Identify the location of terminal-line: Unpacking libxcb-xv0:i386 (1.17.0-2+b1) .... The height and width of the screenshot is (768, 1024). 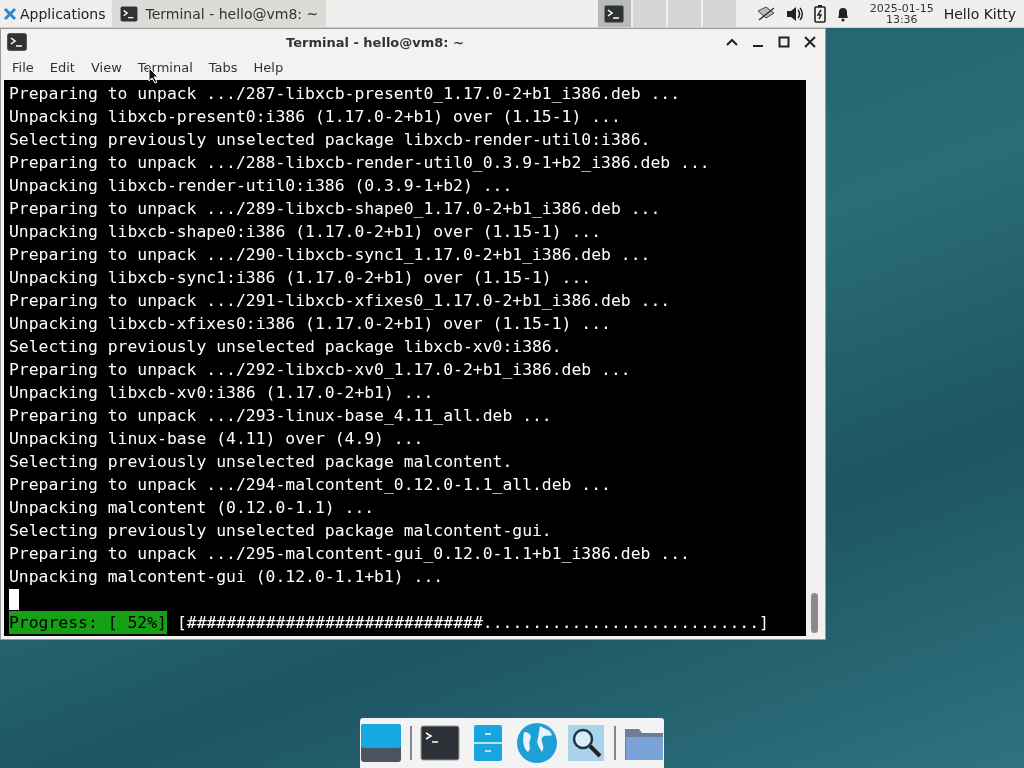
(221, 393).